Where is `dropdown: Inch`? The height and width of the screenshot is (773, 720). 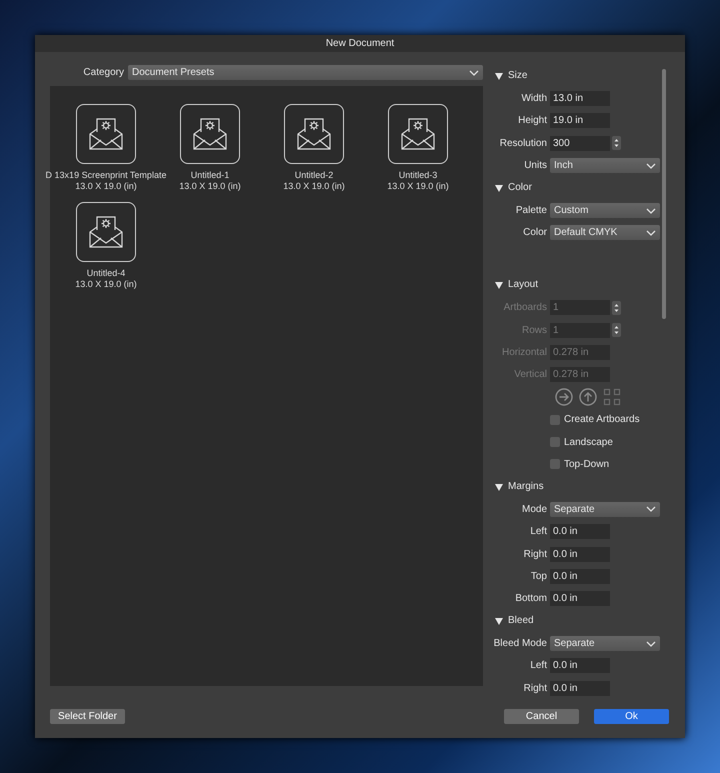 dropdown: Inch is located at coordinates (605, 166).